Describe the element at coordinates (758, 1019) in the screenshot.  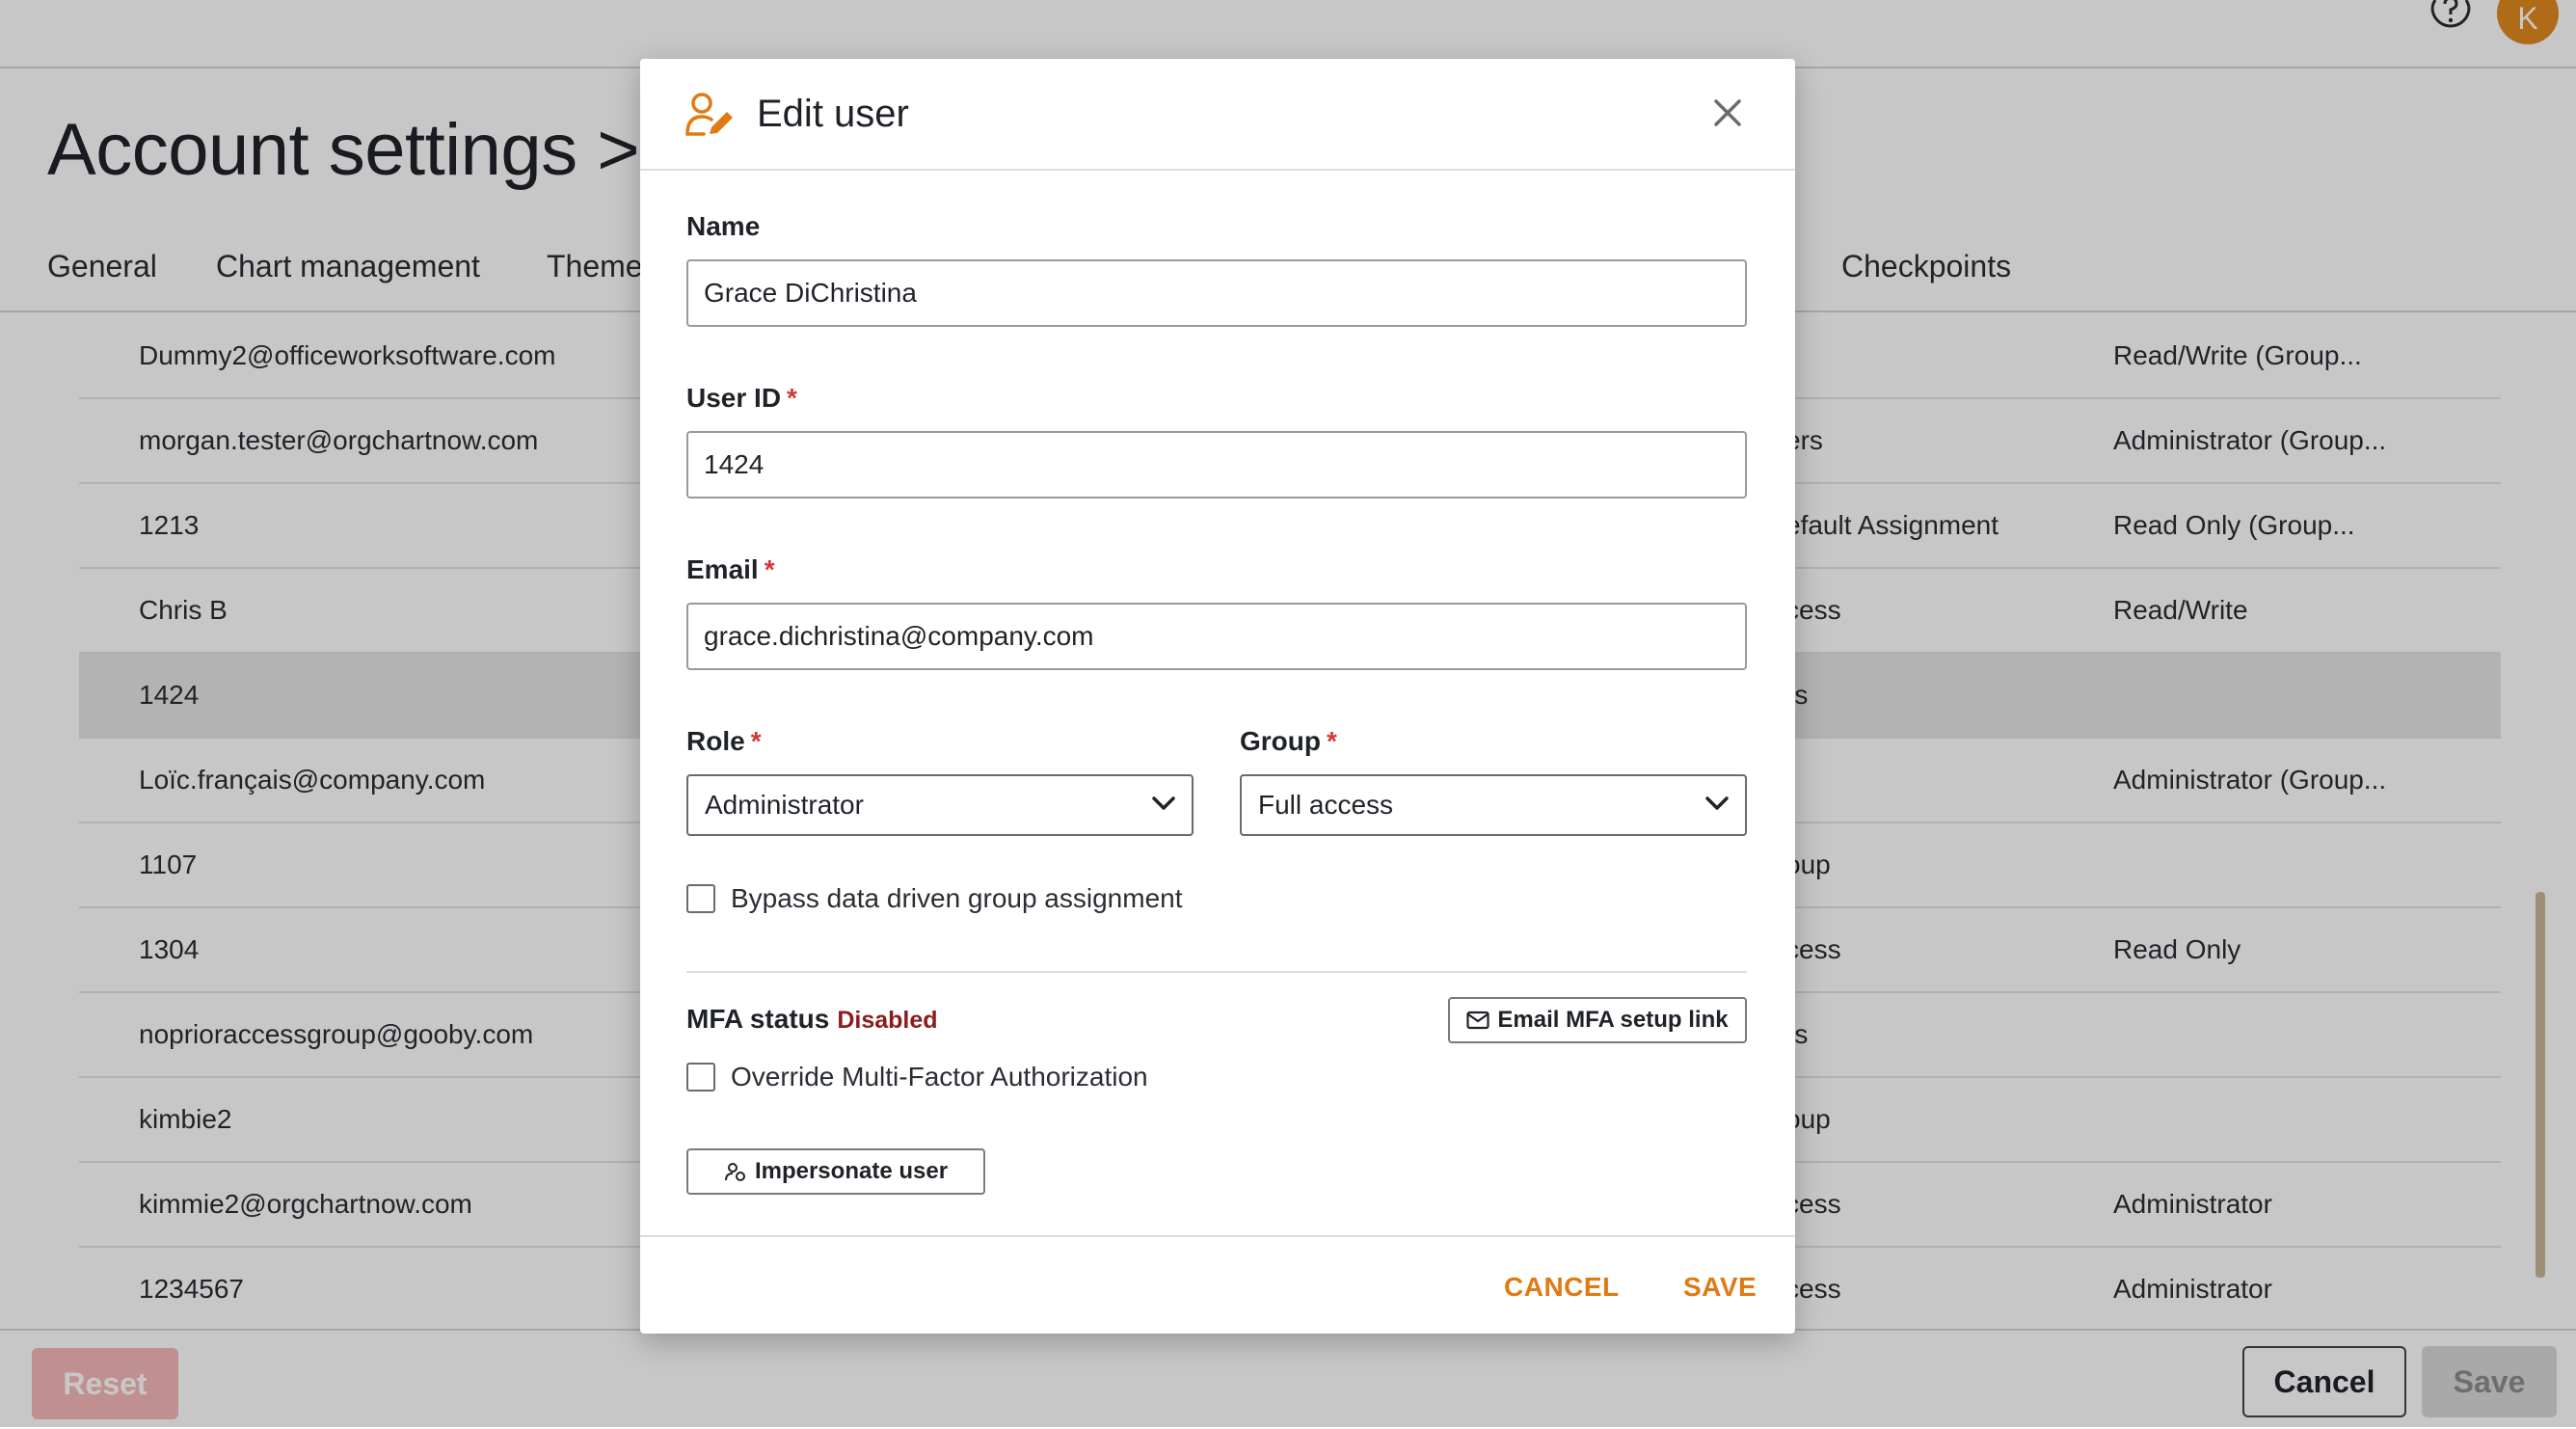
I see `mfa-status-label: MFA status` at that location.